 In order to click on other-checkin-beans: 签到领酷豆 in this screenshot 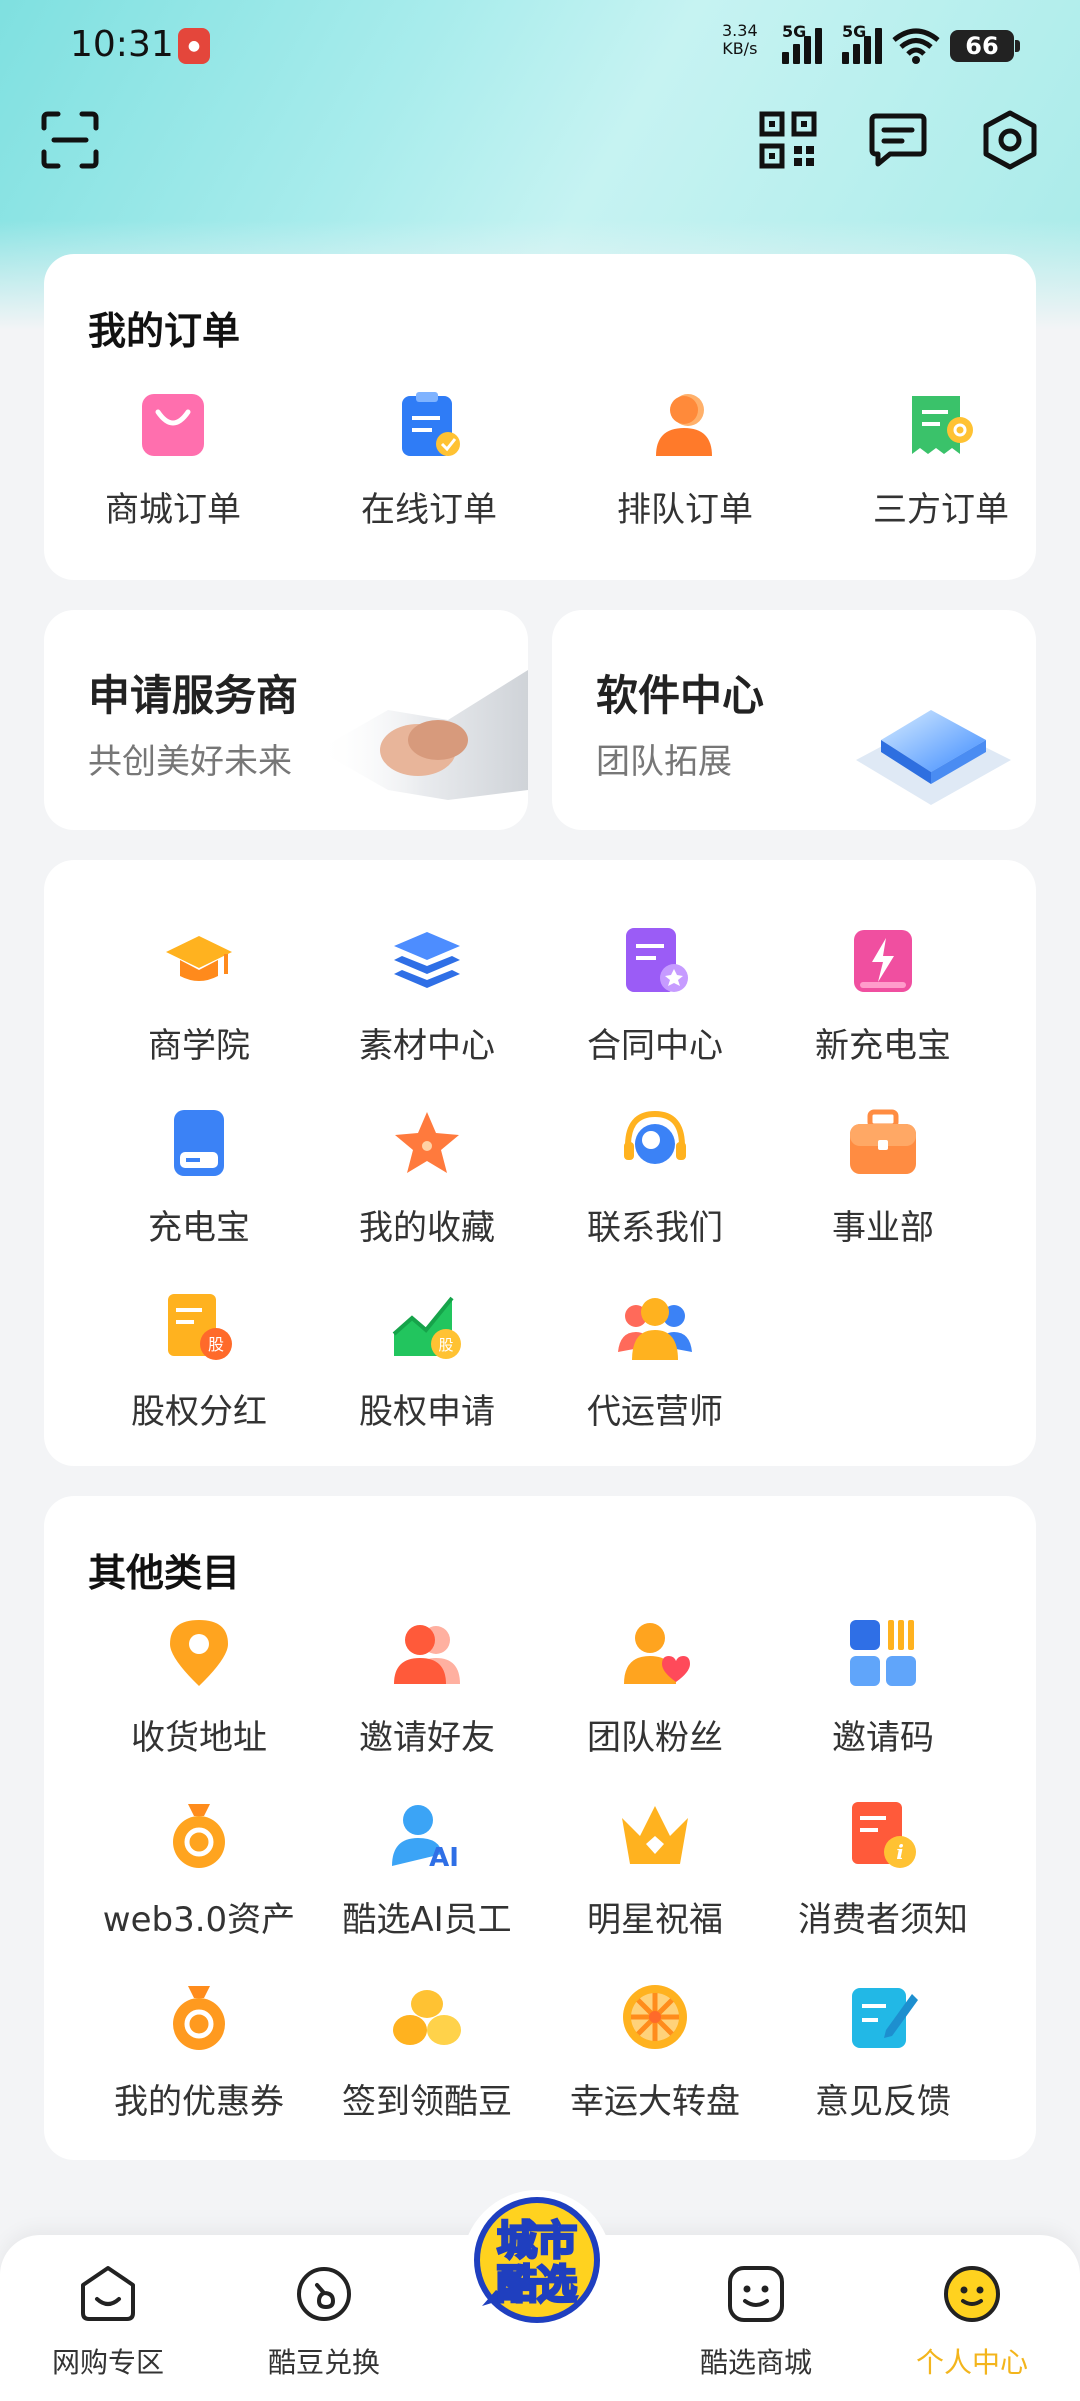, I will do `click(427, 2051)`.